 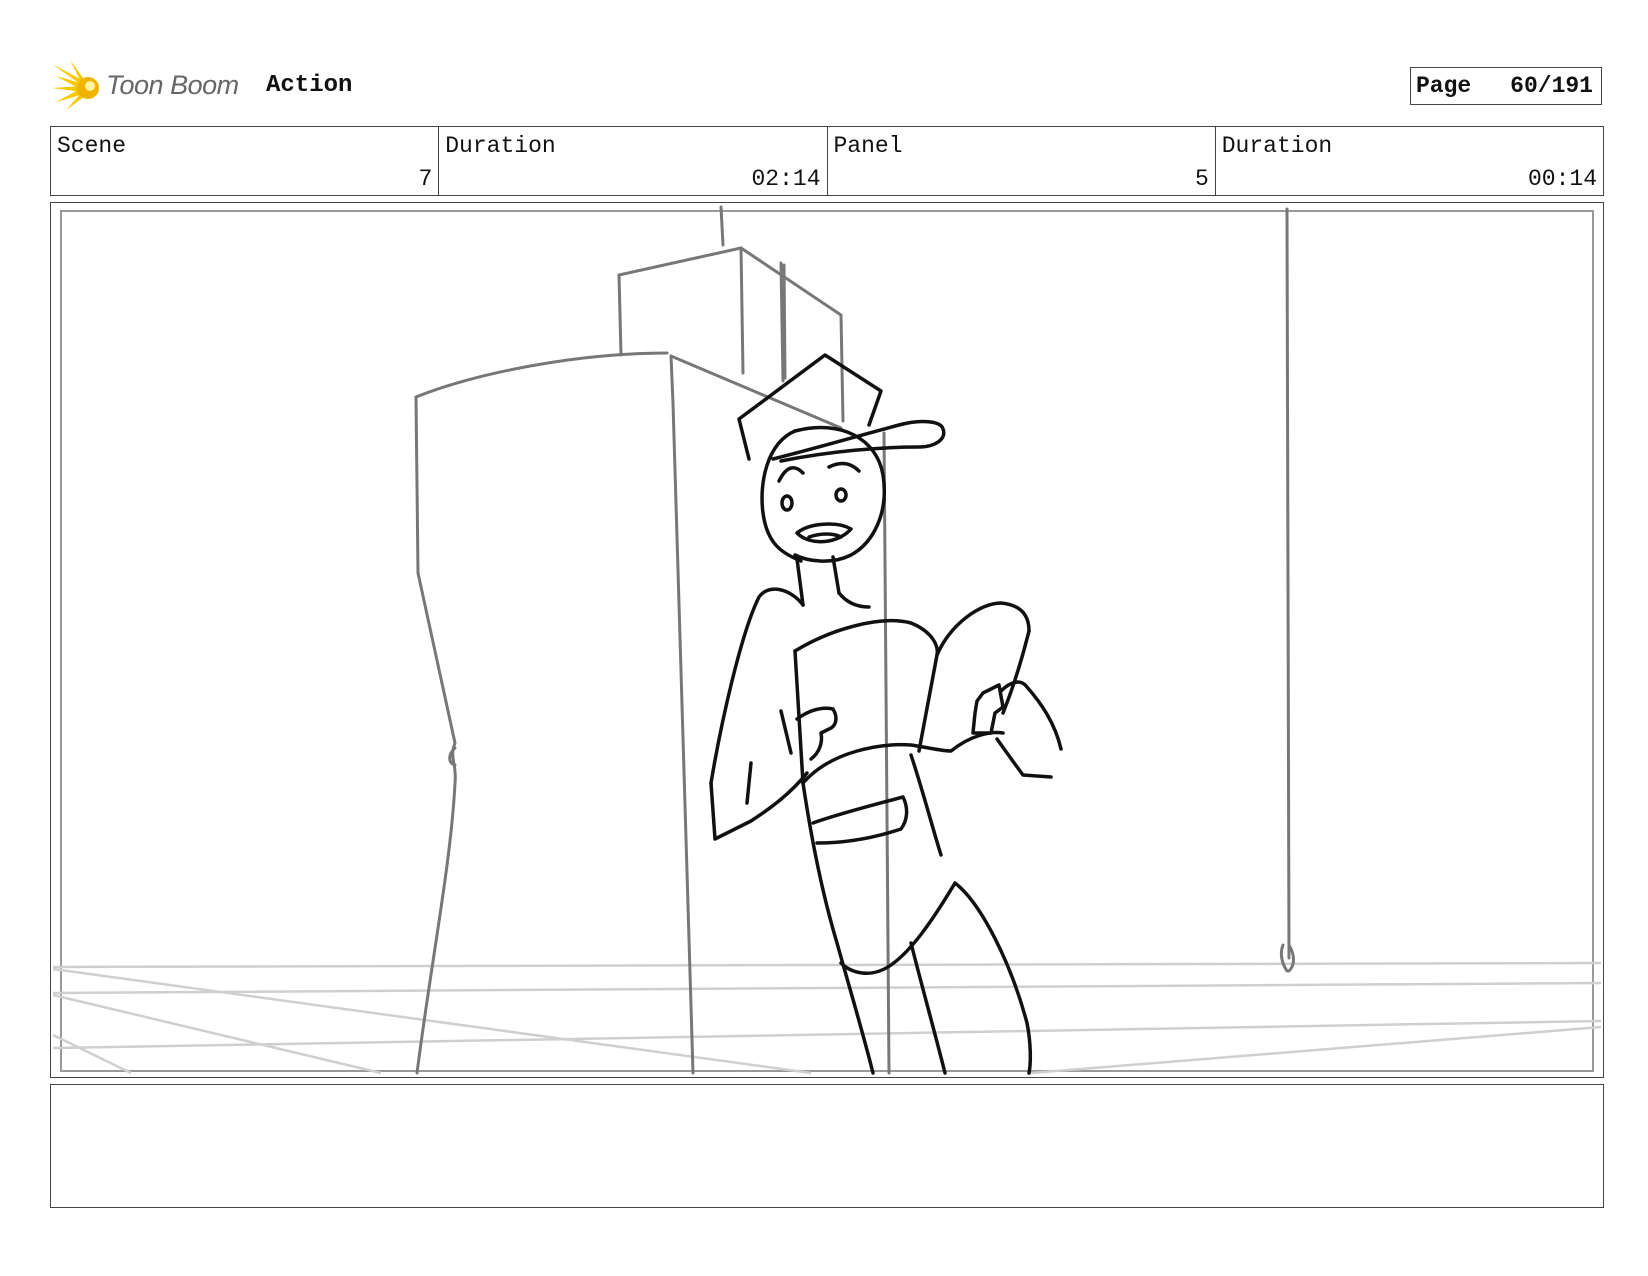 What do you see at coordinates (172, 84) in the screenshot?
I see `logo-text: Toon Boom` at bounding box center [172, 84].